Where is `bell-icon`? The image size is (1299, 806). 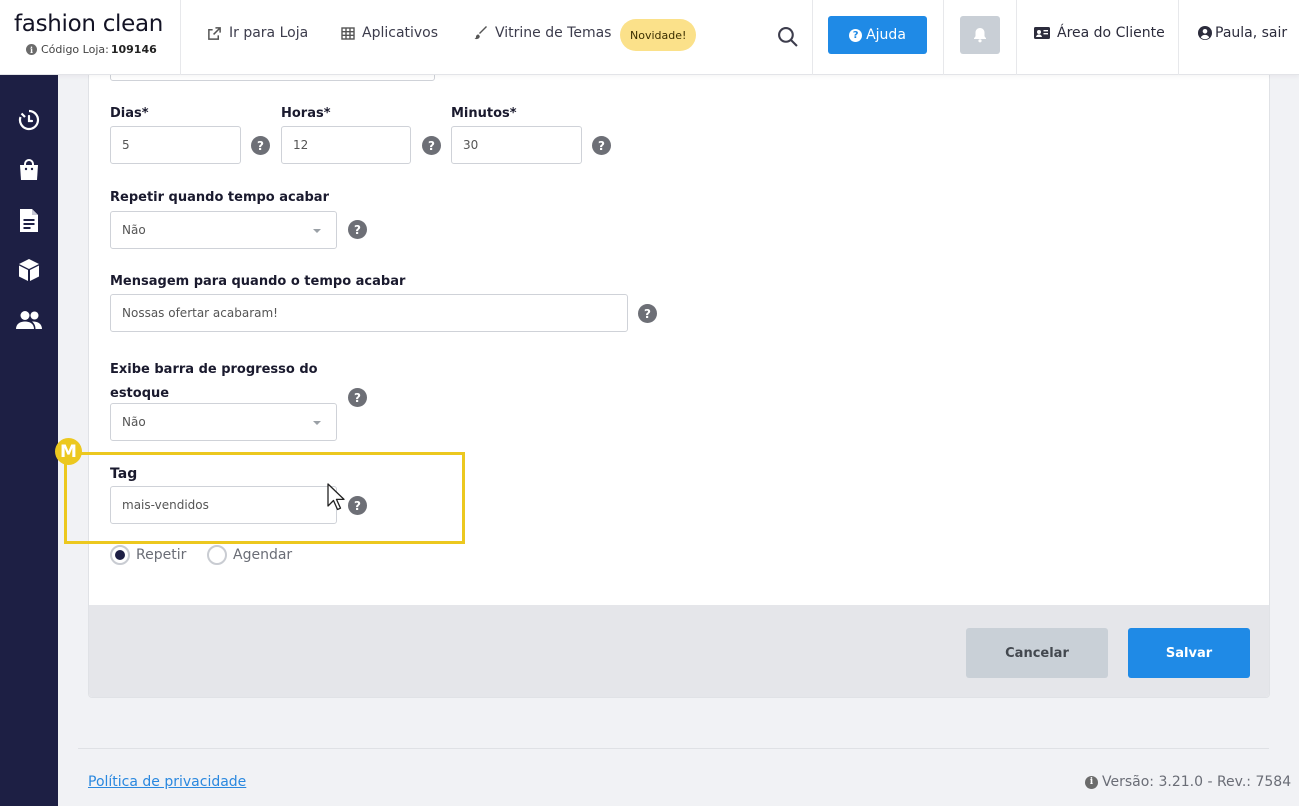
bell-icon is located at coordinates (980, 35).